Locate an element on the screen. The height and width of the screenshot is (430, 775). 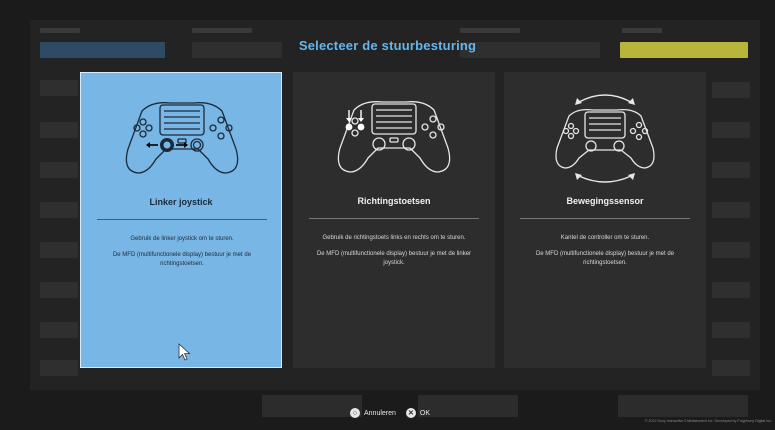
cancel-button: ○ Annuleren is located at coordinates (373, 413).